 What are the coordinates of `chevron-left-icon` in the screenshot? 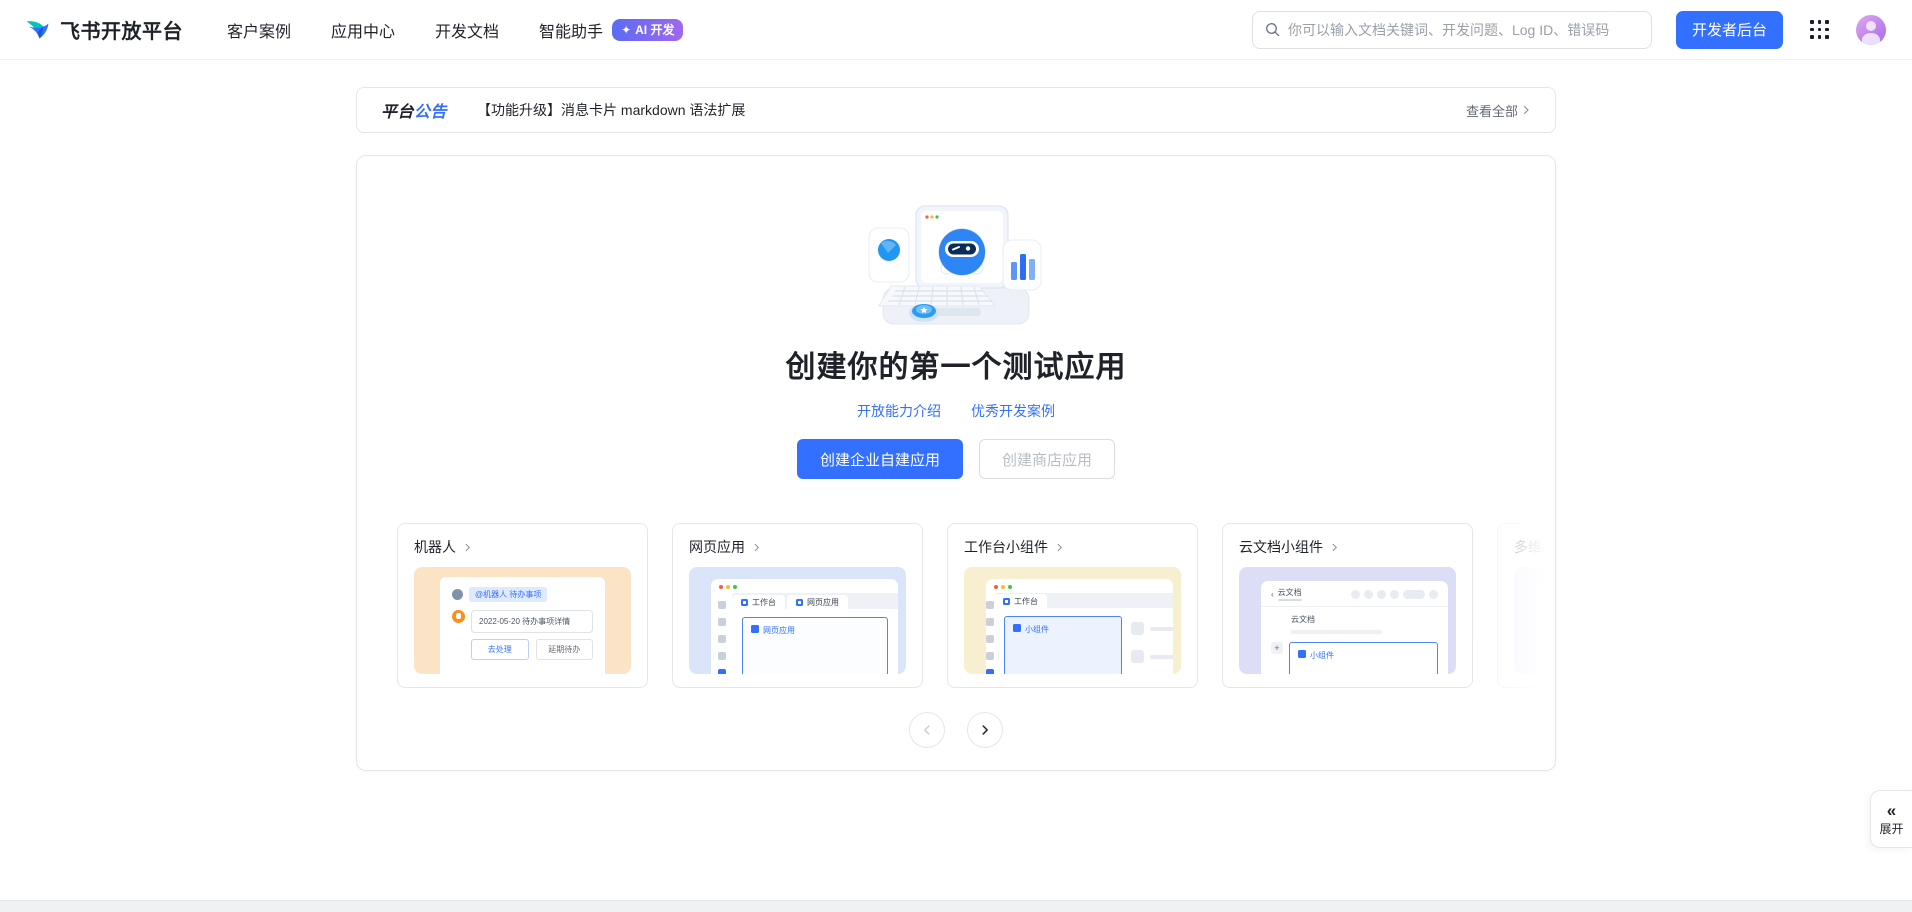 It's located at (927, 730).